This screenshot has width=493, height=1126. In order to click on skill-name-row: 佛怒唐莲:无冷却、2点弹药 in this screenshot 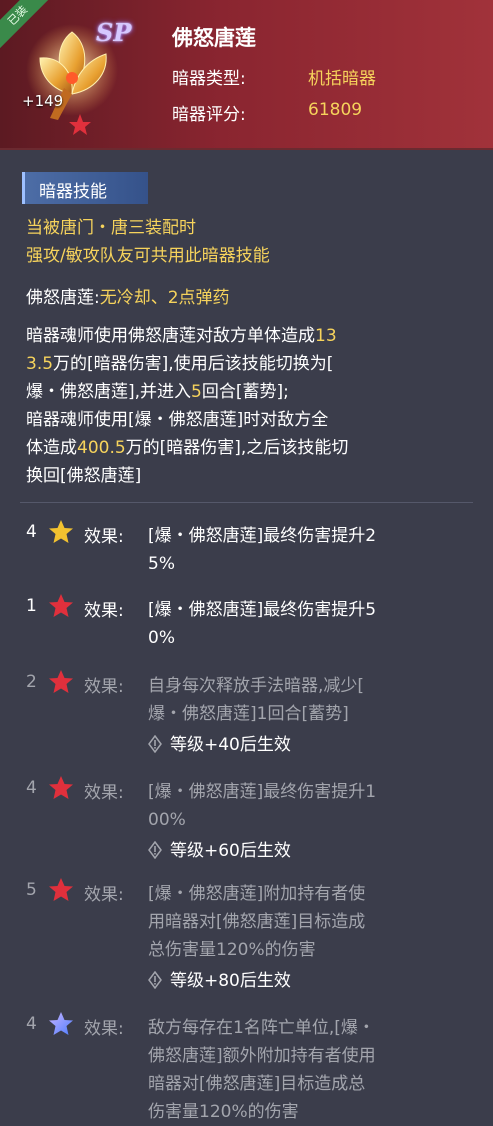, I will do `click(128, 298)`.